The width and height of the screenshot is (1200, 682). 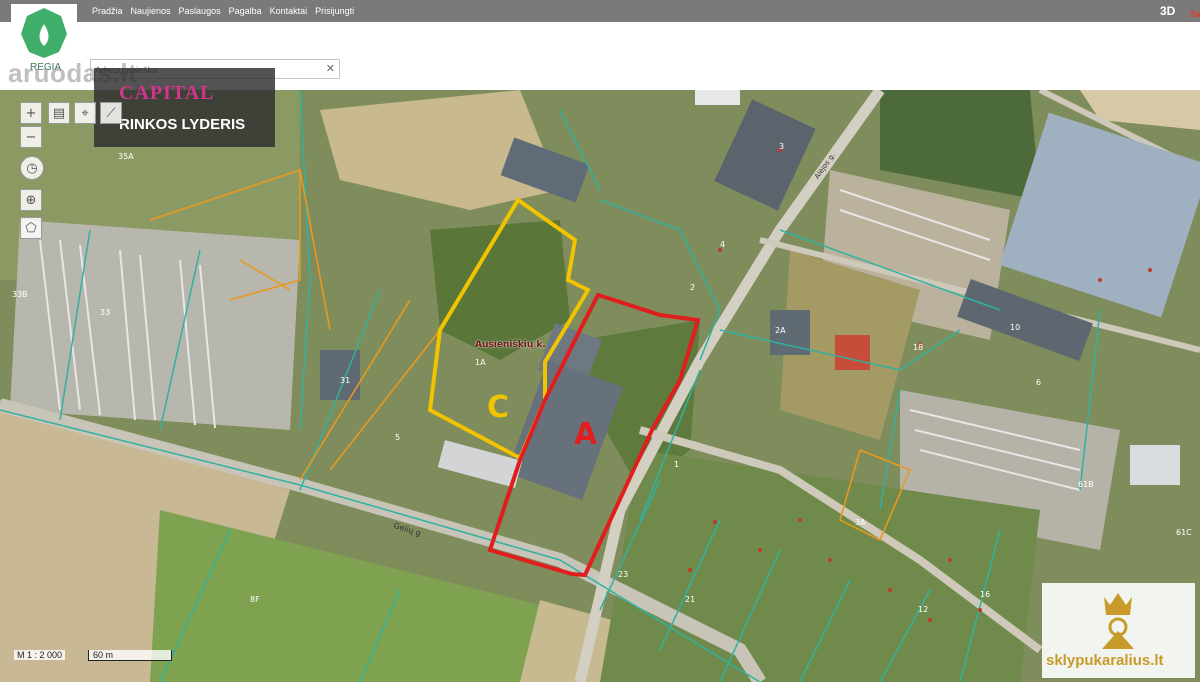 What do you see at coordinates (860, 522) in the screenshot?
I see `parcel-number: 3A` at bounding box center [860, 522].